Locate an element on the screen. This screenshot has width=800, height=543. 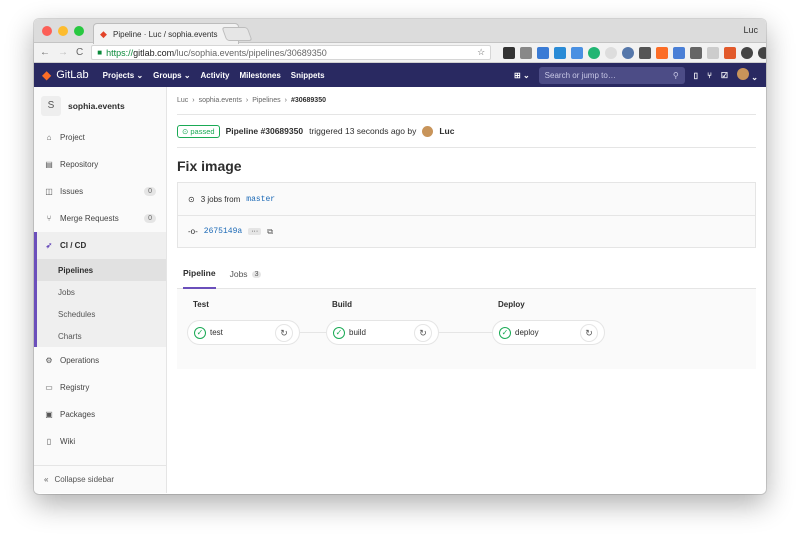
reload-icon: C is located at coordinates (79, 52).